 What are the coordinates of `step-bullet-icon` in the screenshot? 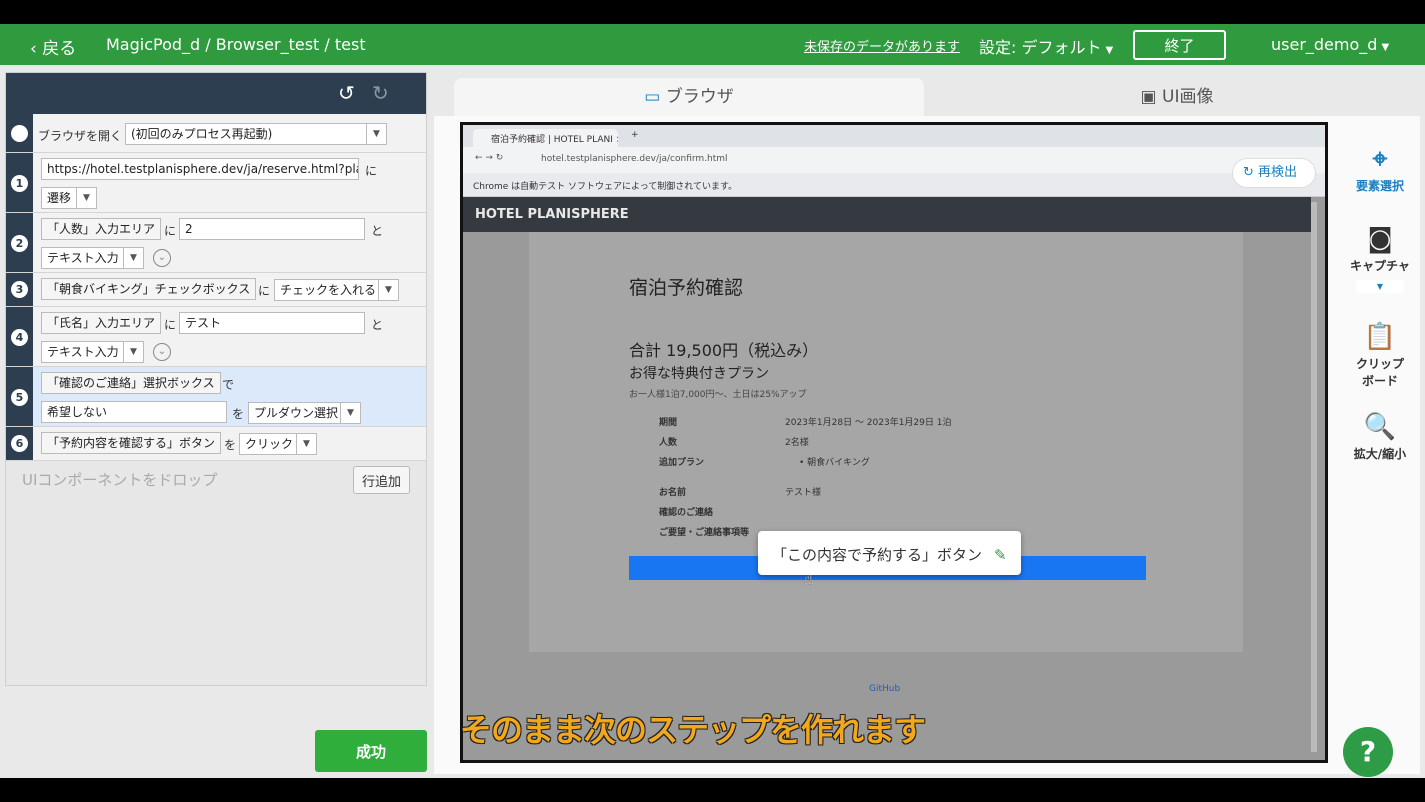 It's located at (19, 133).